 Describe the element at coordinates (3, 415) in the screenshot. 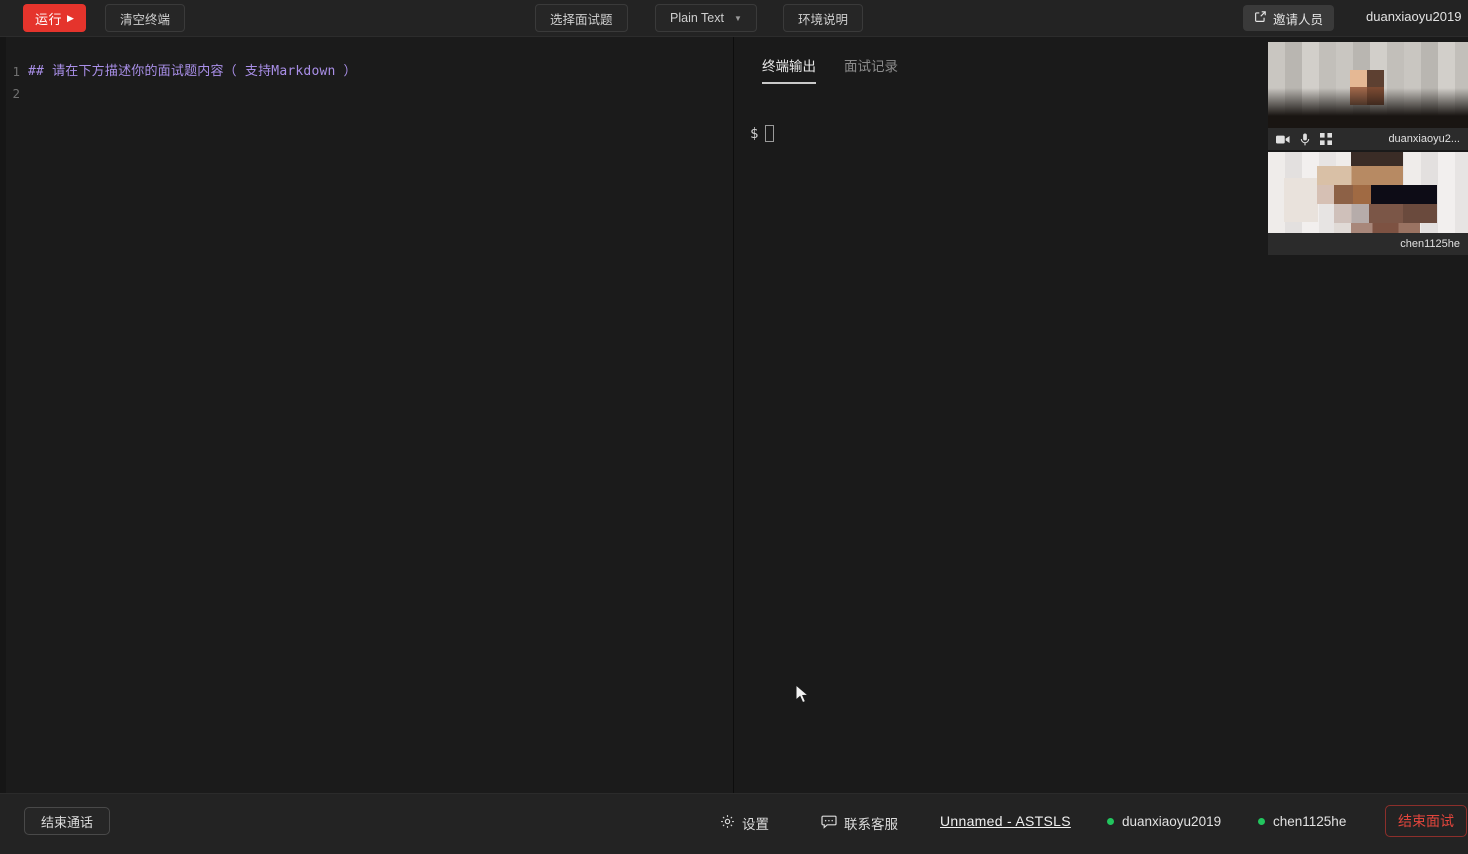

I see `editor-gutter-strip` at that location.